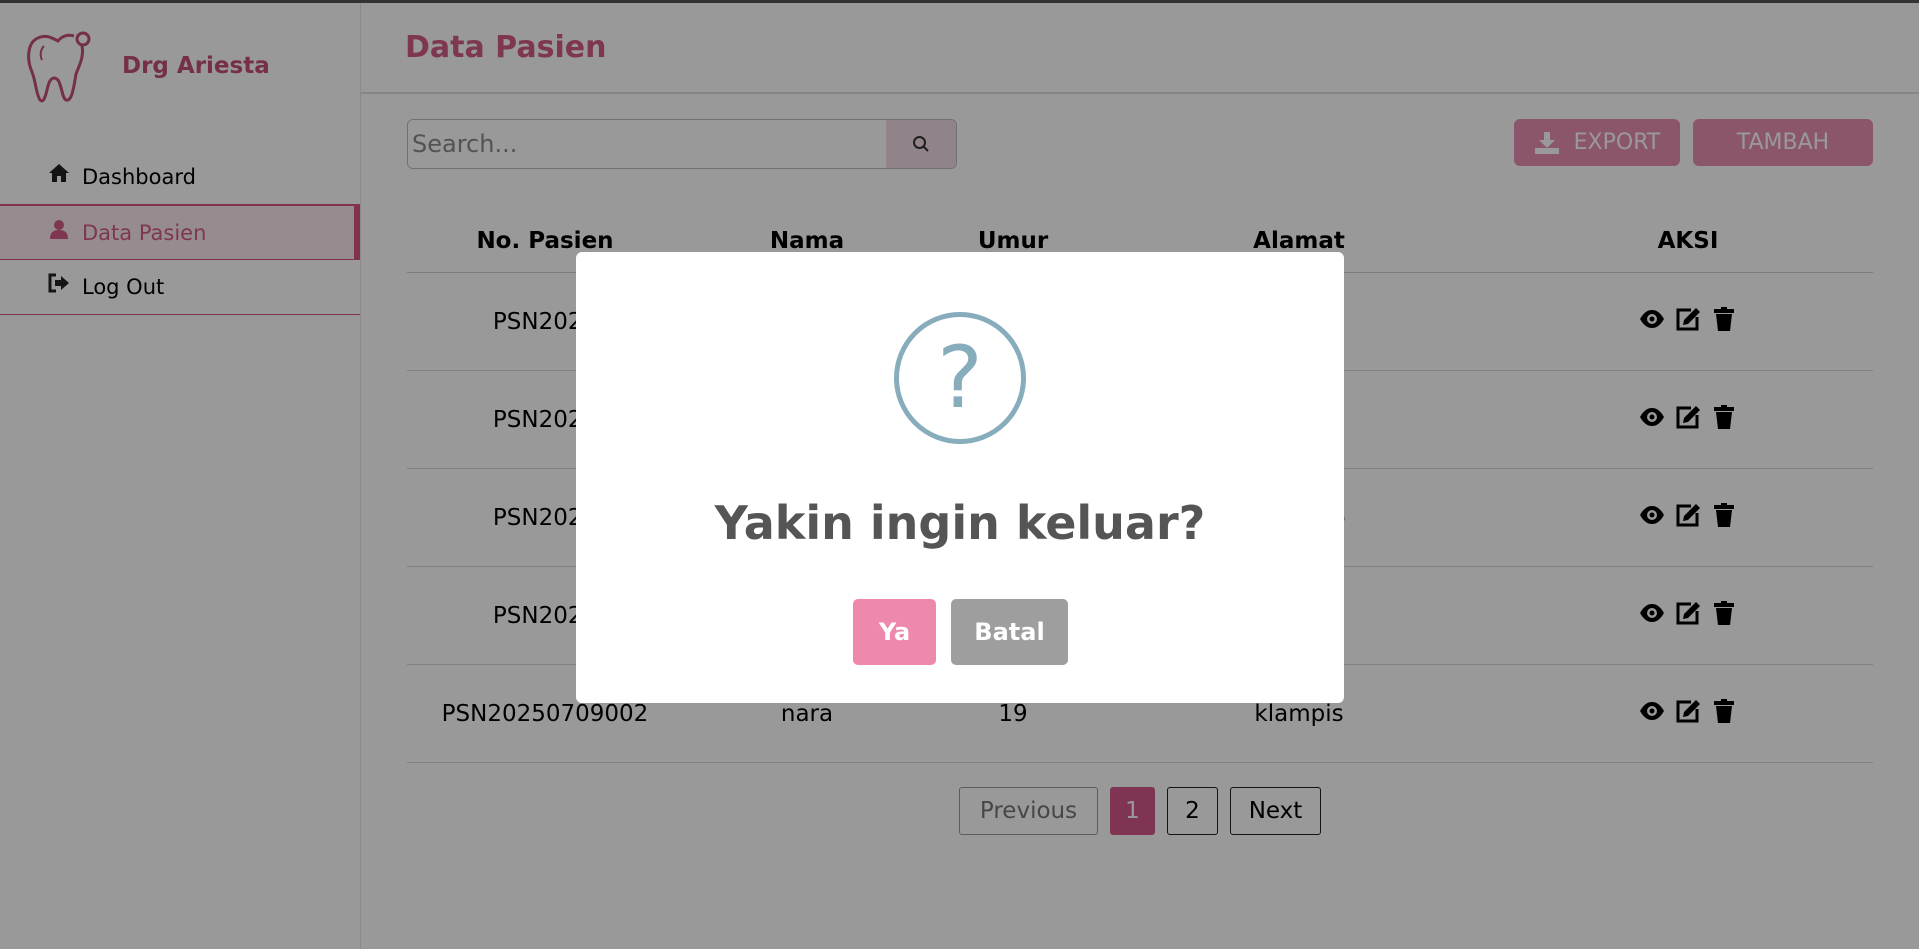 The image size is (1919, 949). I want to click on confirm-button: Ya, so click(894, 632).